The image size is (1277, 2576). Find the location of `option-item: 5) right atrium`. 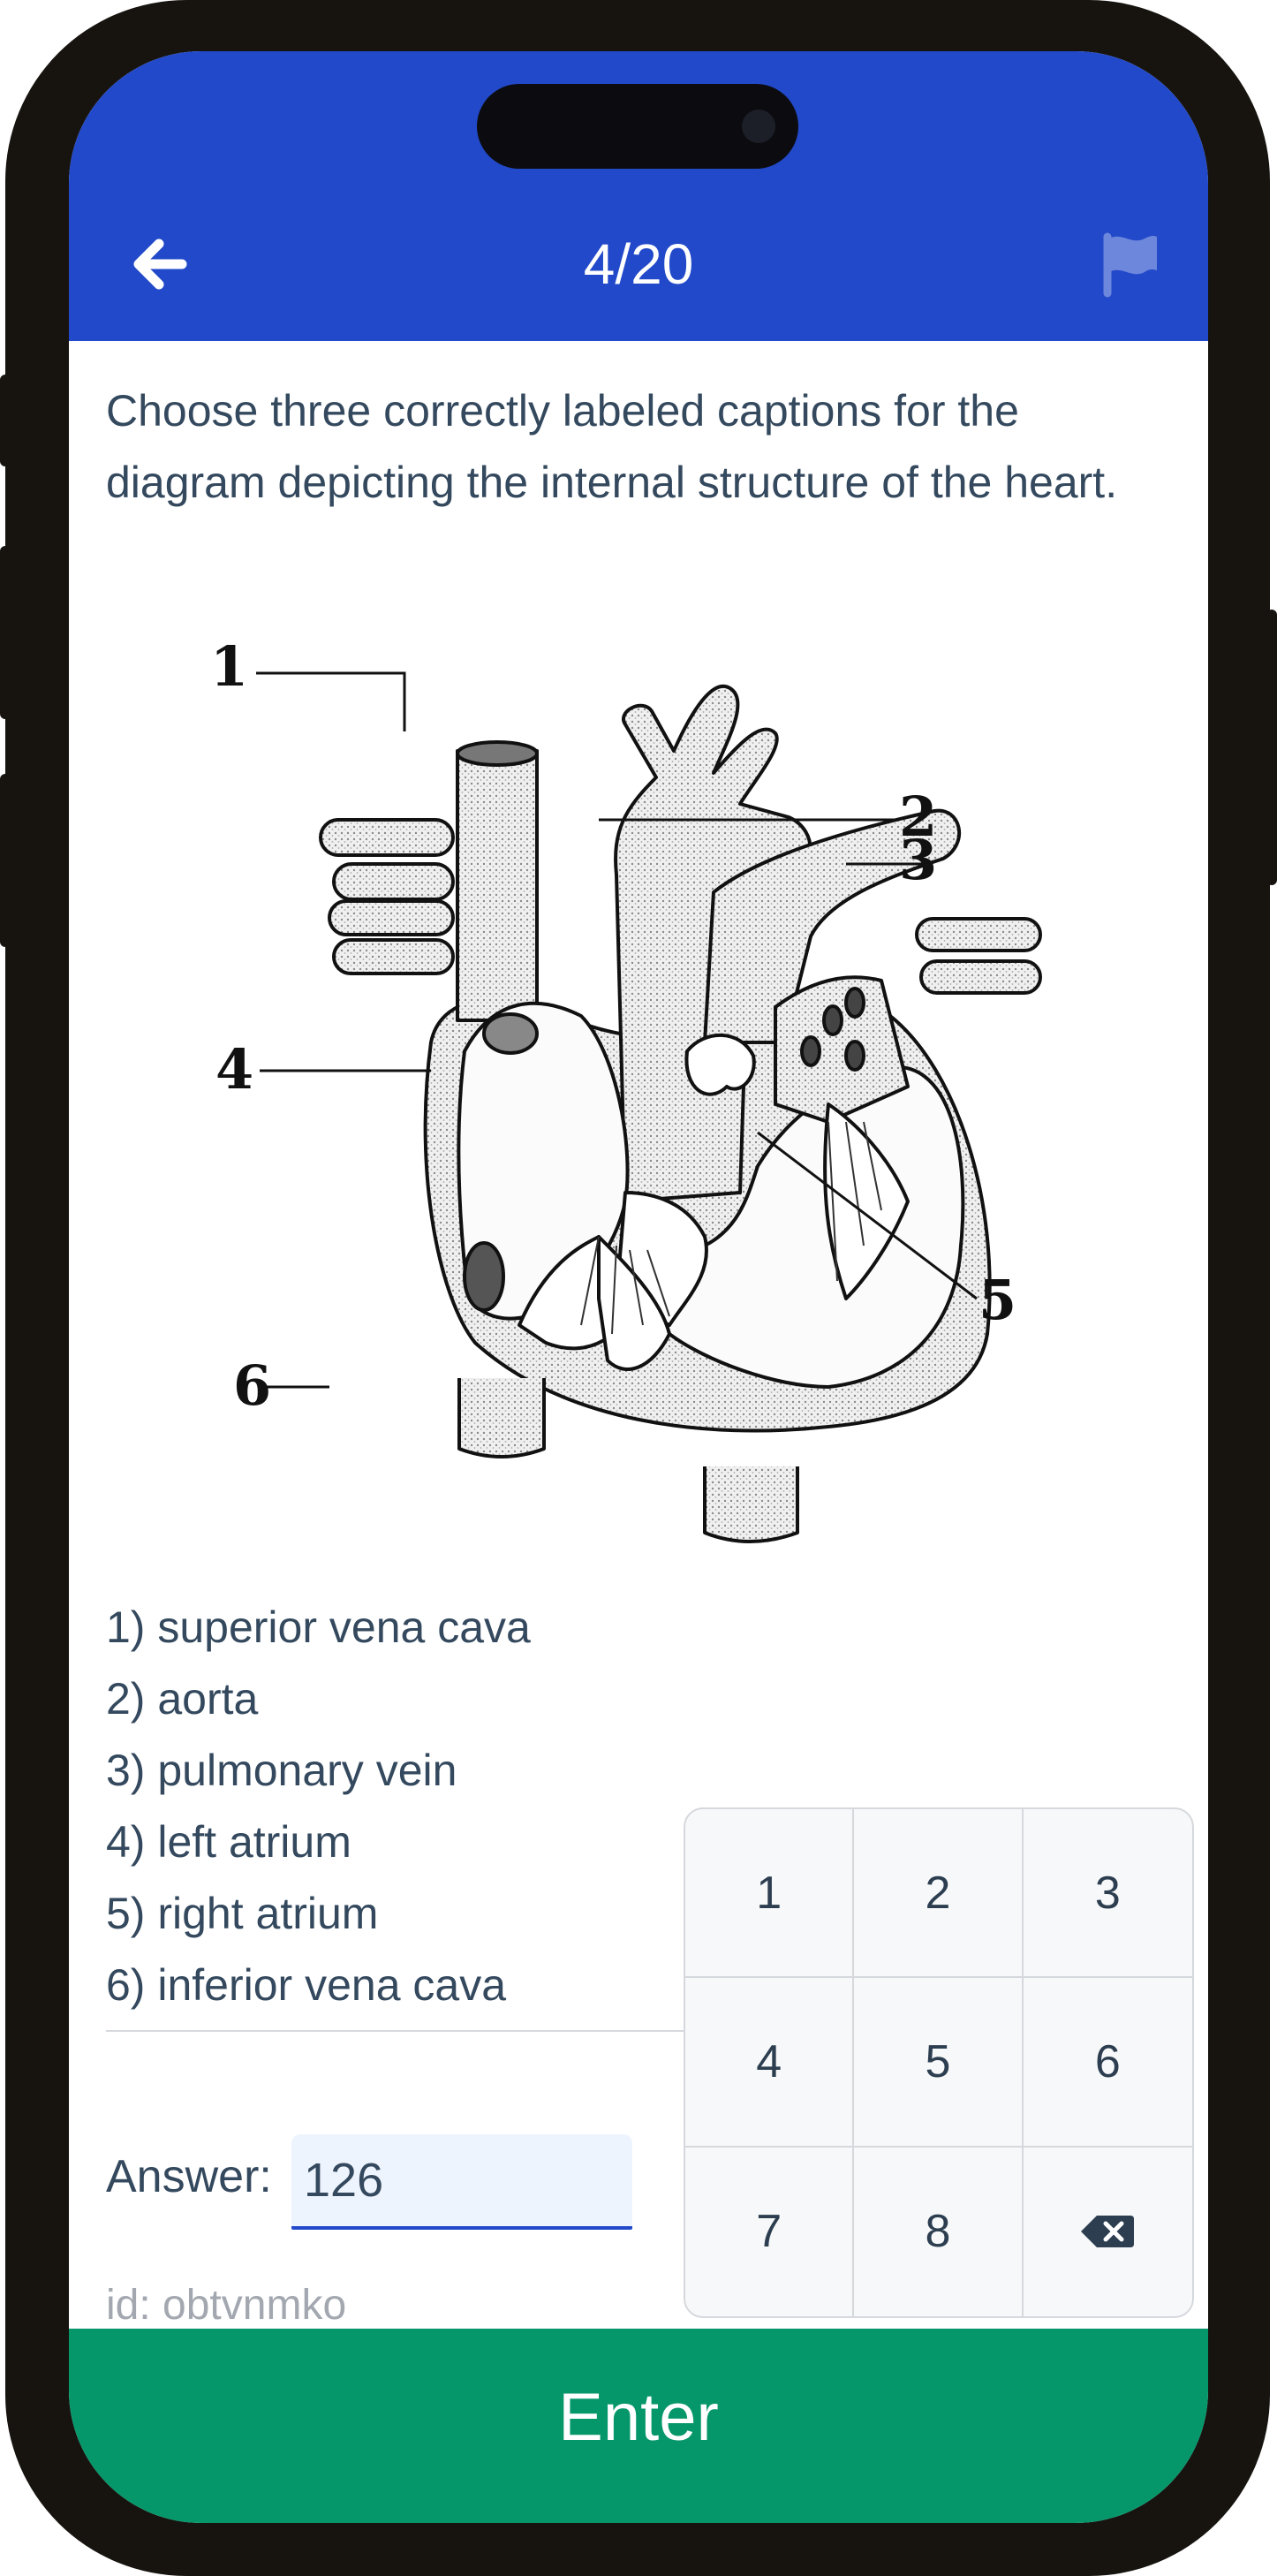

option-item: 5) right atrium is located at coordinates (243, 1913).